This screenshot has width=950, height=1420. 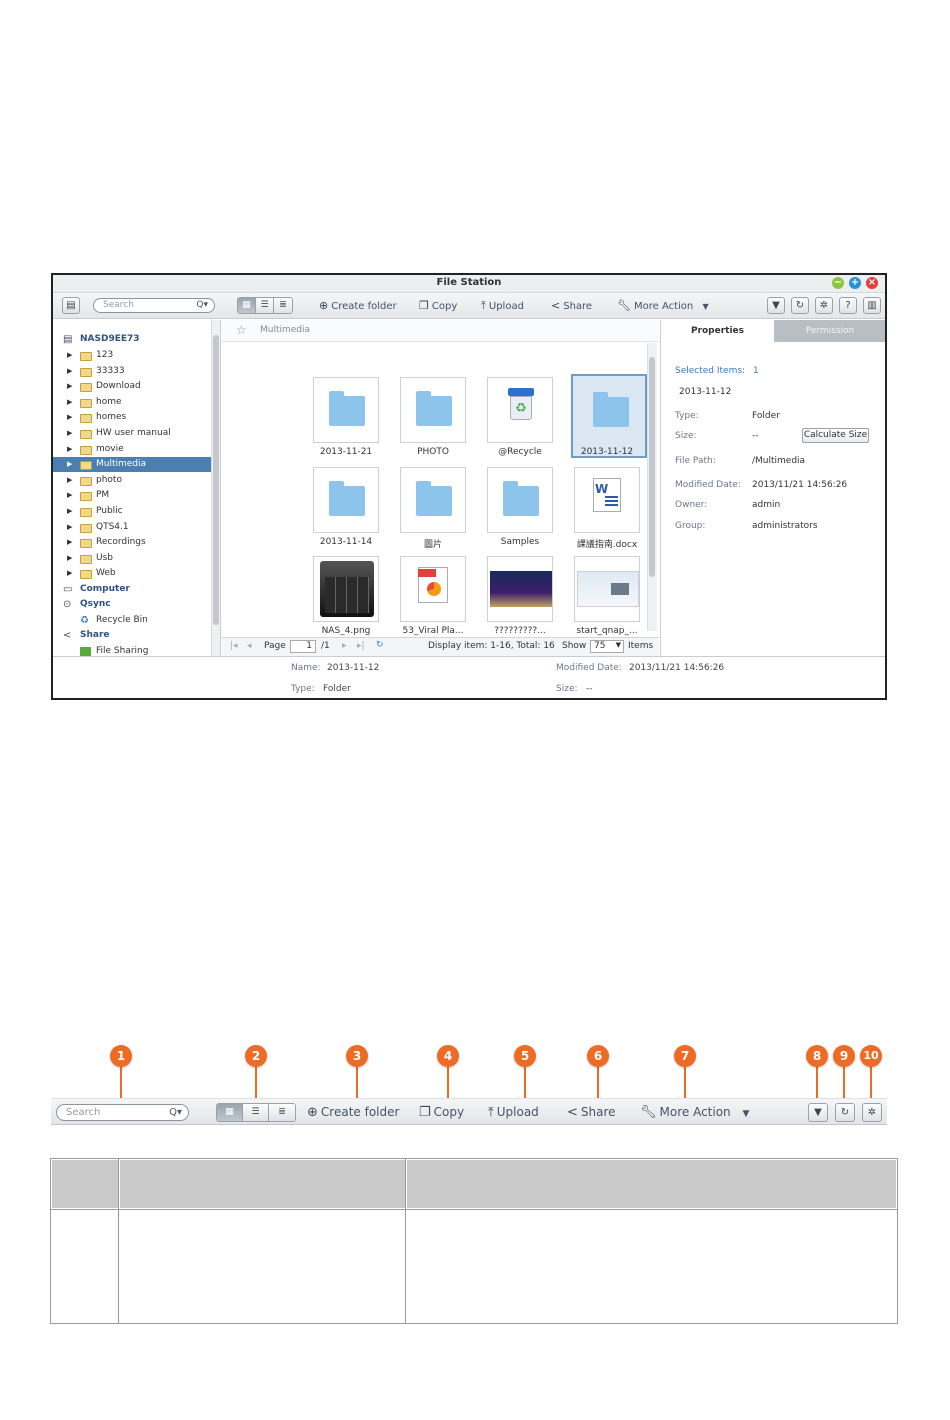 What do you see at coordinates (132, 495) in the screenshot?
I see `tree-item: ▶ PM` at bounding box center [132, 495].